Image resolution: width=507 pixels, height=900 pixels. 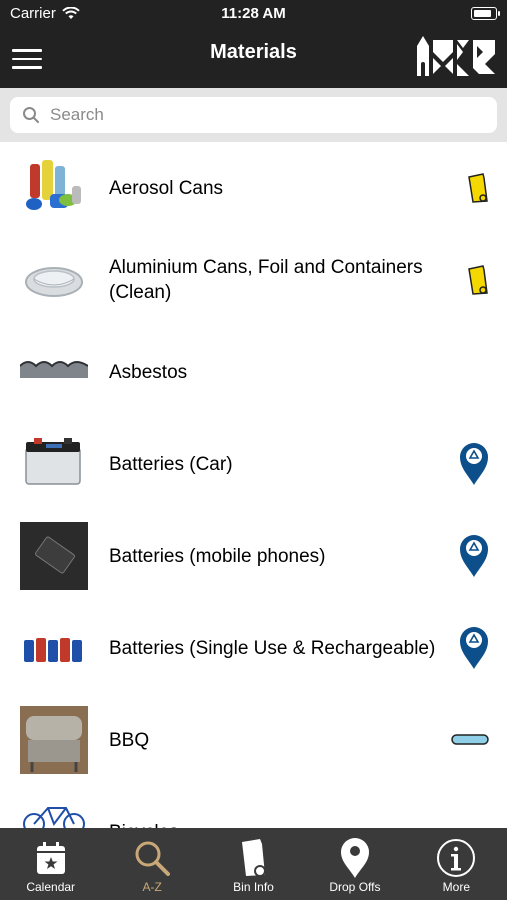 I want to click on item-label: Batteries (Car), so click(x=171, y=464).